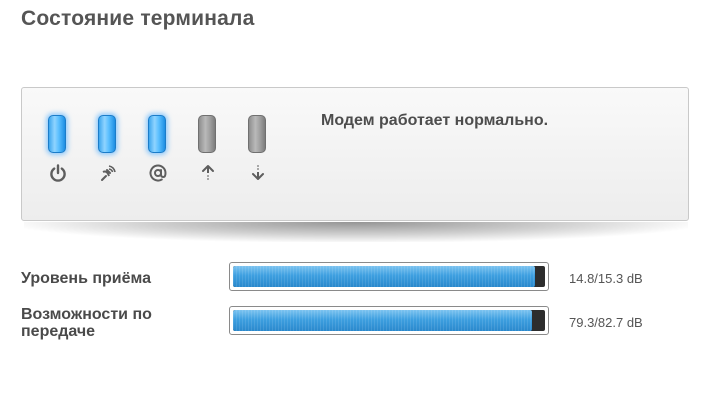  I want to click on transmit-capability-label: Возможности по передаче, so click(86, 323).